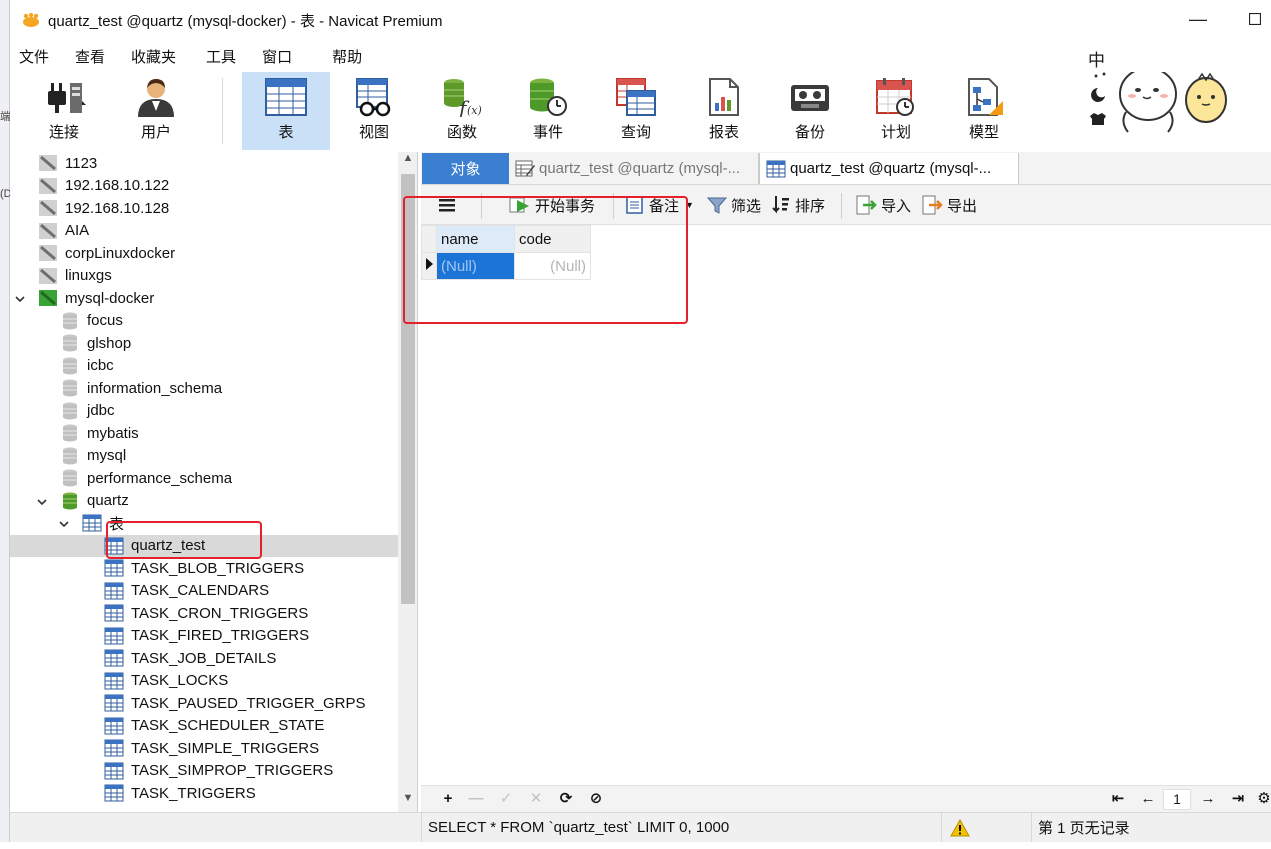 This screenshot has height=849, width=1271. What do you see at coordinates (932, 205) in the screenshot?
I see `export-icon` at bounding box center [932, 205].